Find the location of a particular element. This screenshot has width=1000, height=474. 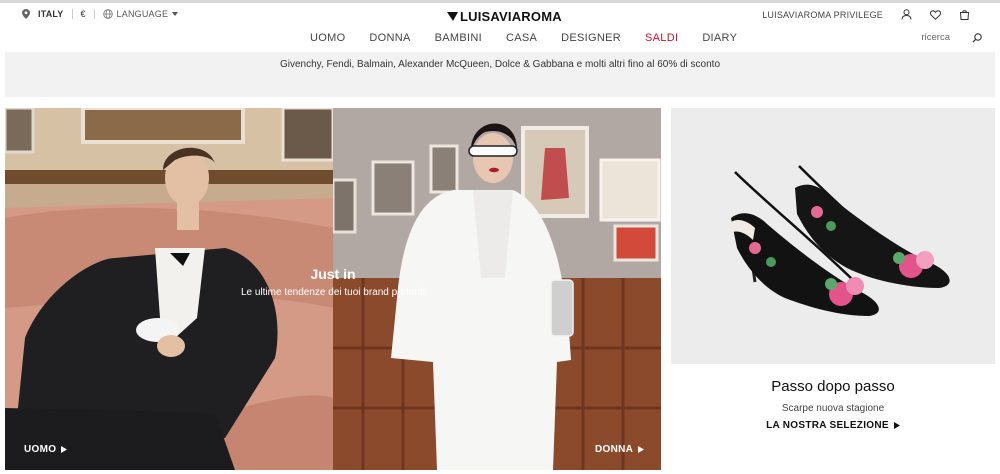

search-input: ricerca is located at coordinates (935, 37).